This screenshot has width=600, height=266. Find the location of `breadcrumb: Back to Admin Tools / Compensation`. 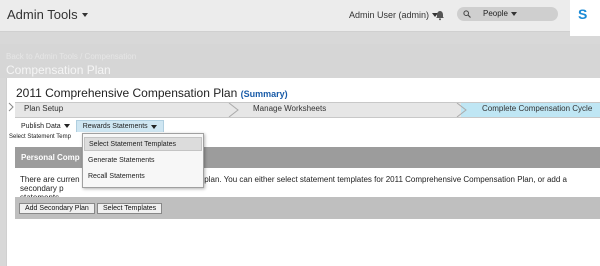

breadcrumb: Back to Admin Tools / Compensation is located at coordinates (71, 56).